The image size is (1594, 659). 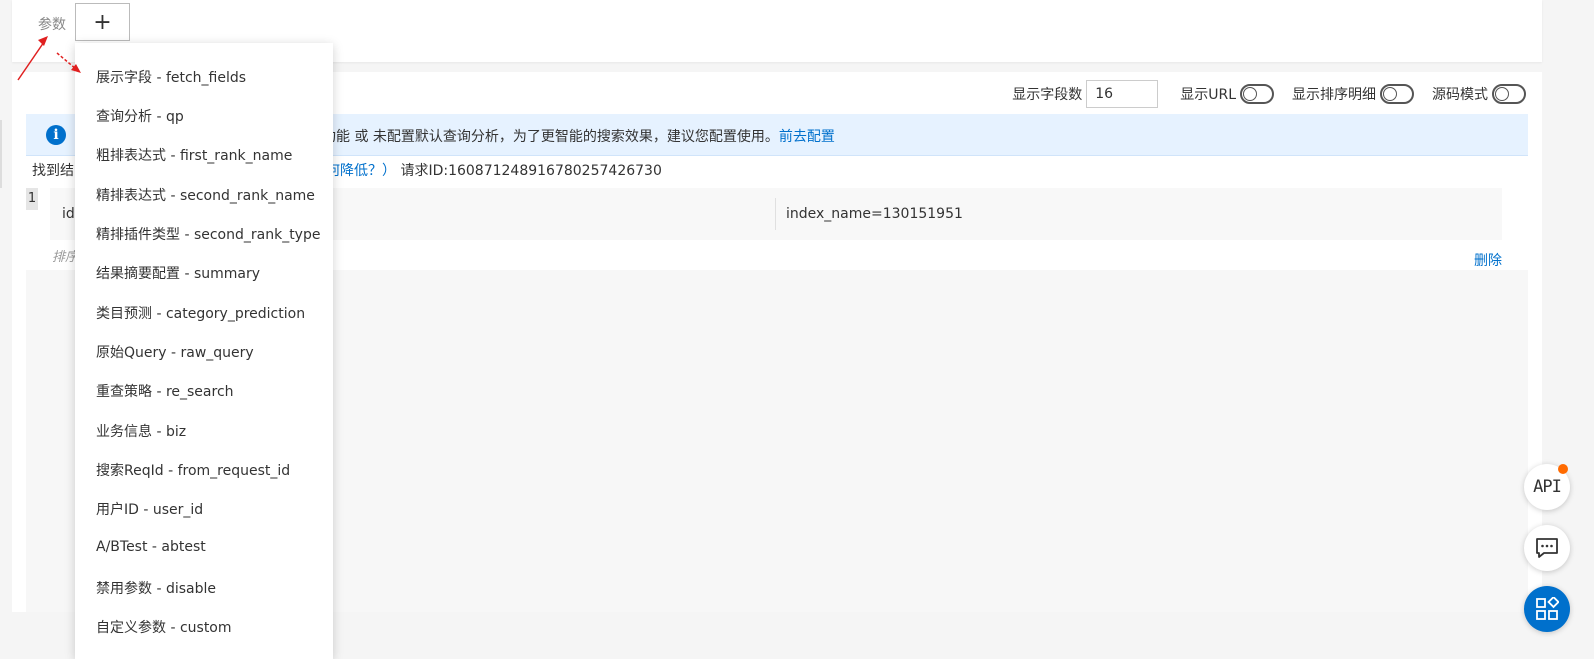 I want to click on configure-link: 前去配置, so click(x=807, y=137).